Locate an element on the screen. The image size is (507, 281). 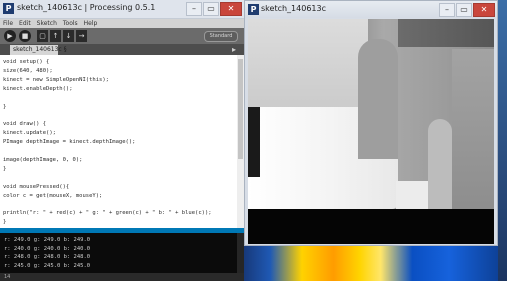
code-line: void draw() { is located at coordinates (24, 124).